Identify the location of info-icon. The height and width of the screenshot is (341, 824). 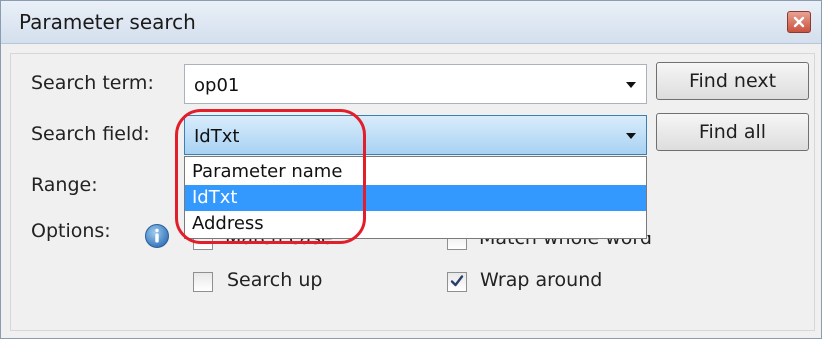
(157, 236).